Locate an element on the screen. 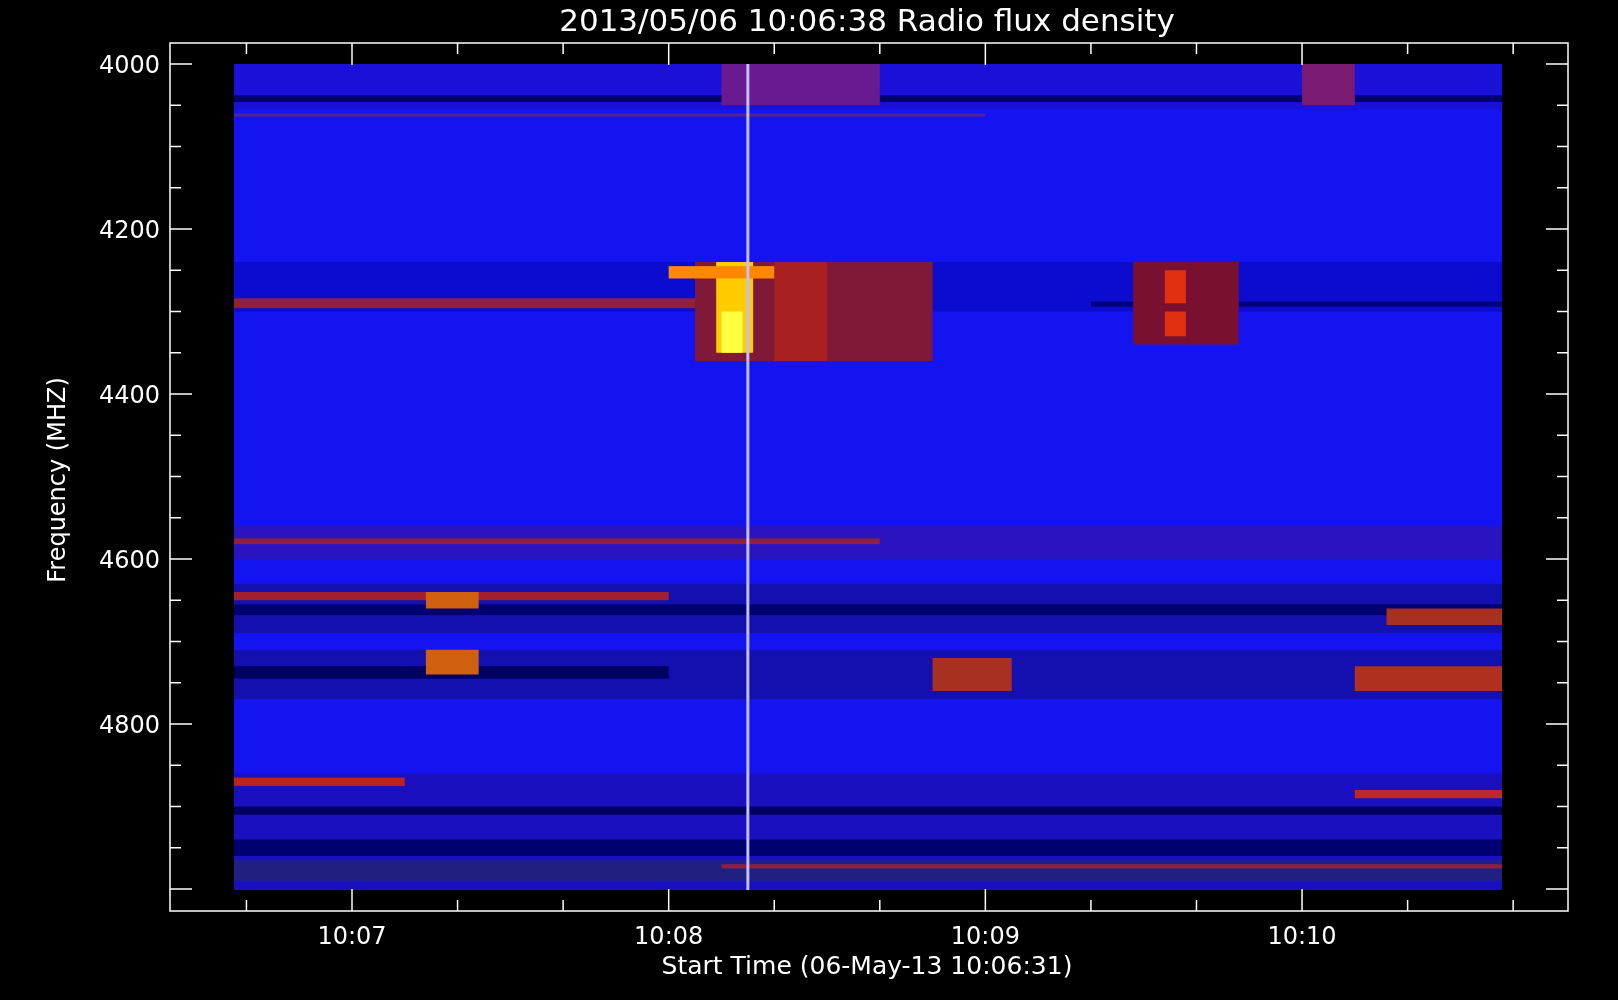 The width and height of the screenshot is (1618, 1000). y-tick-label: 4200 is located at coordinates (129, 230).